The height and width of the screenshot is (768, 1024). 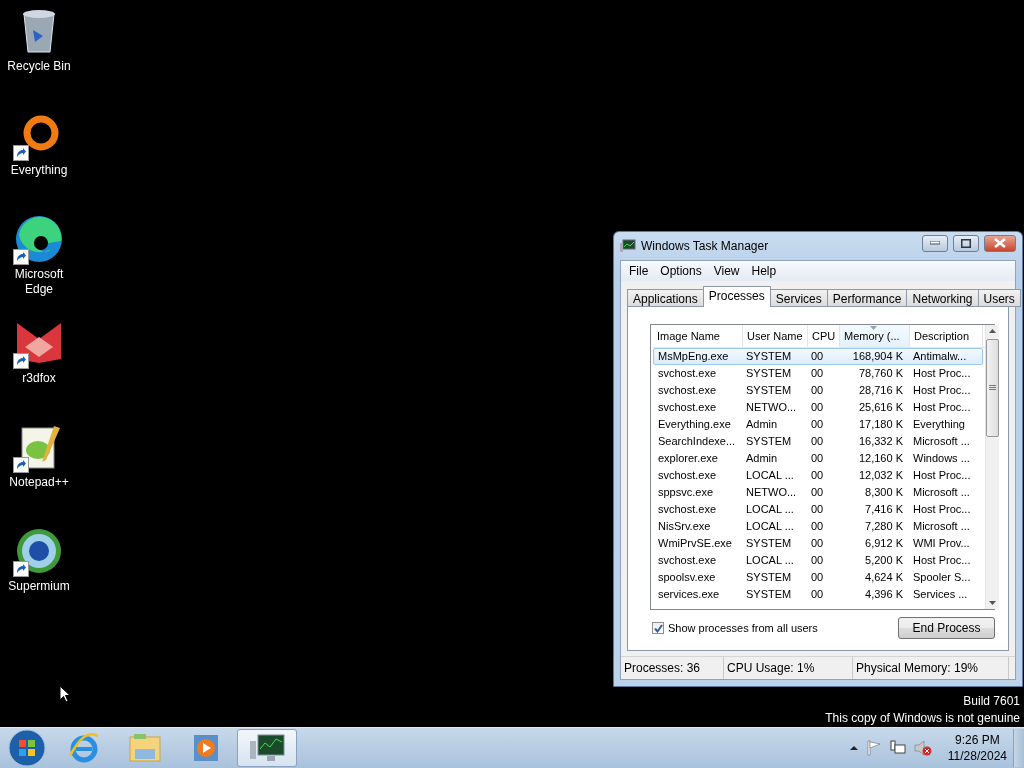 I want to click on network-icon, so click(x=897, y=748).